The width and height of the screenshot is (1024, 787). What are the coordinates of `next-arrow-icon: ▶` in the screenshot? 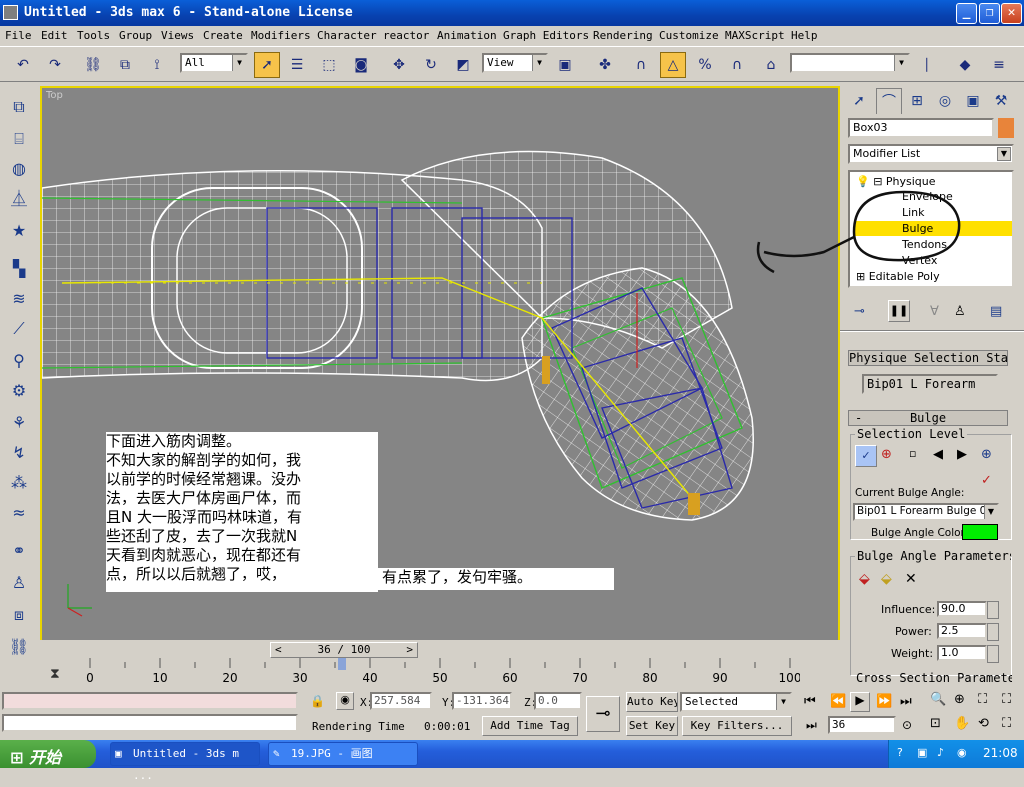 It's located at (962, 454).